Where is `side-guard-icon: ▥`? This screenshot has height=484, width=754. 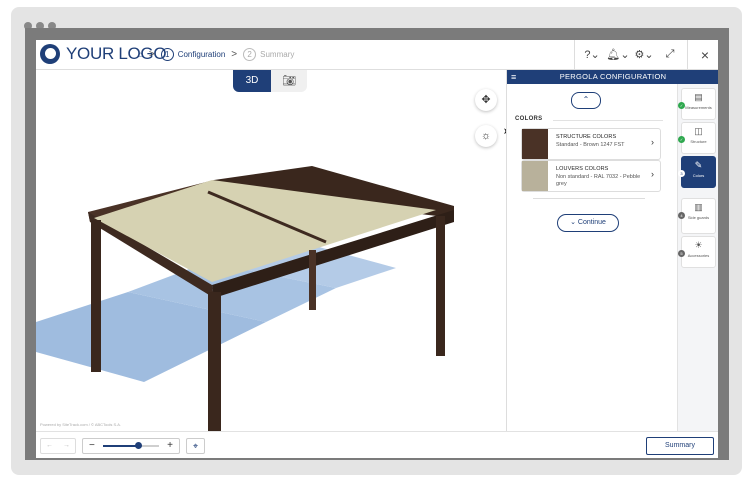 side-guard-icon: ▥ is located at coordinates (698, 207).